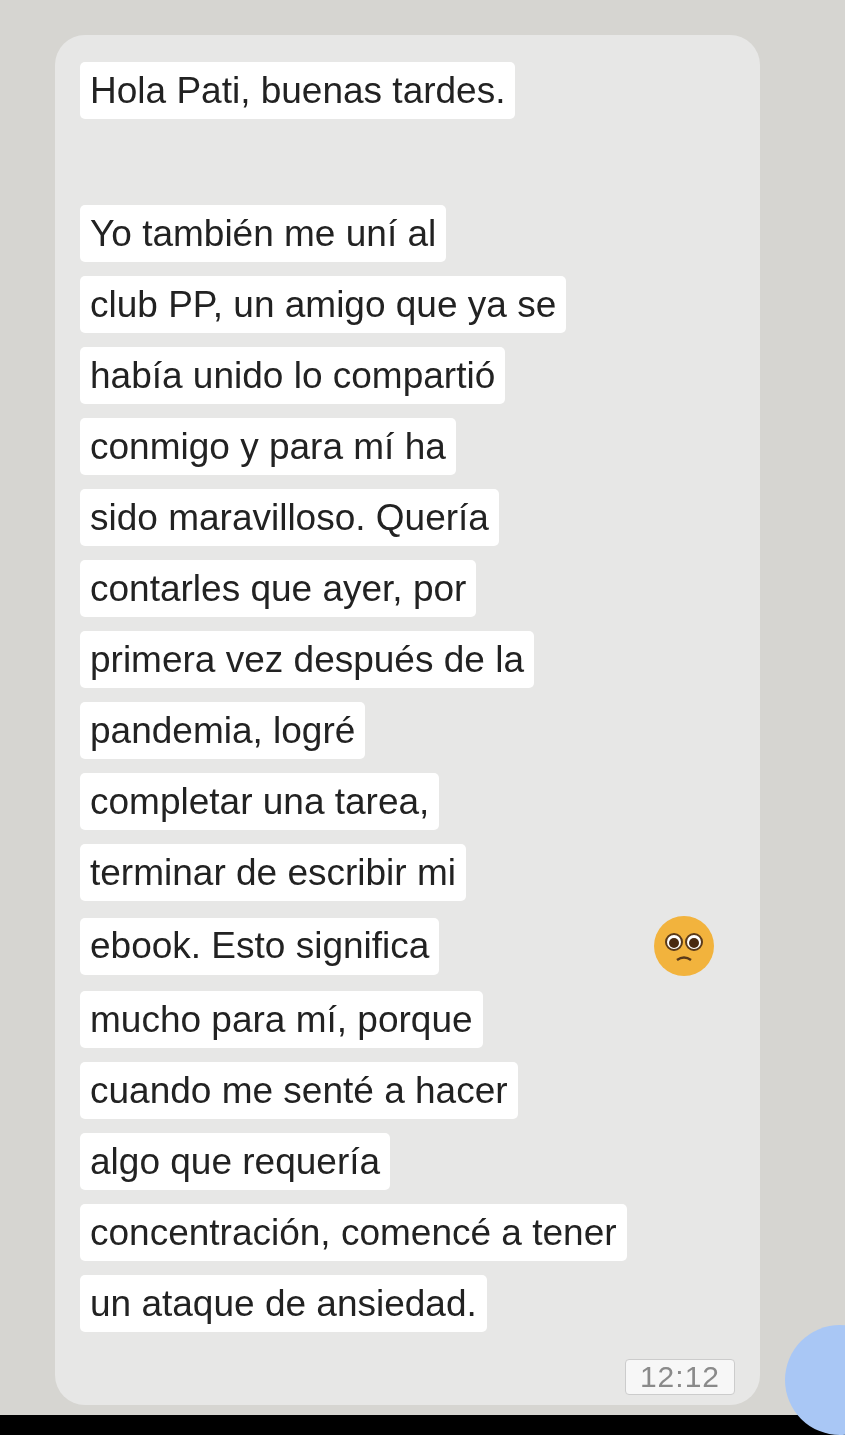 Image resolution: width=845 pixels, height=1435 pixels. Describe the element at coordinates (679, 1377) in the screenshot. I see `message-time: 12:12` at that location.